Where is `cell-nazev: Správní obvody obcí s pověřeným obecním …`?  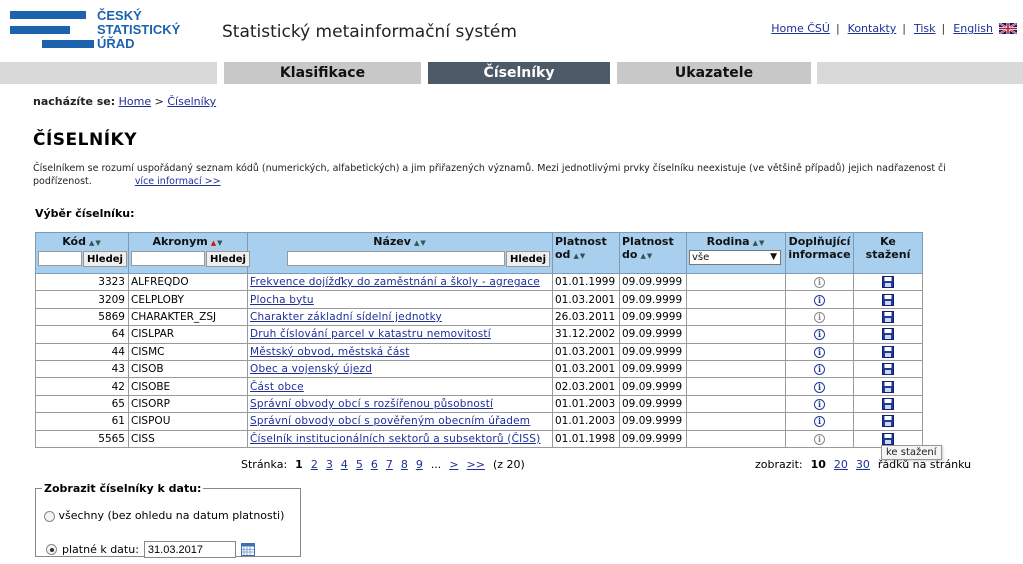
cell-nazev: Správní obvody obcí s pověřeným obecním … is located at coordinates (400, 421).